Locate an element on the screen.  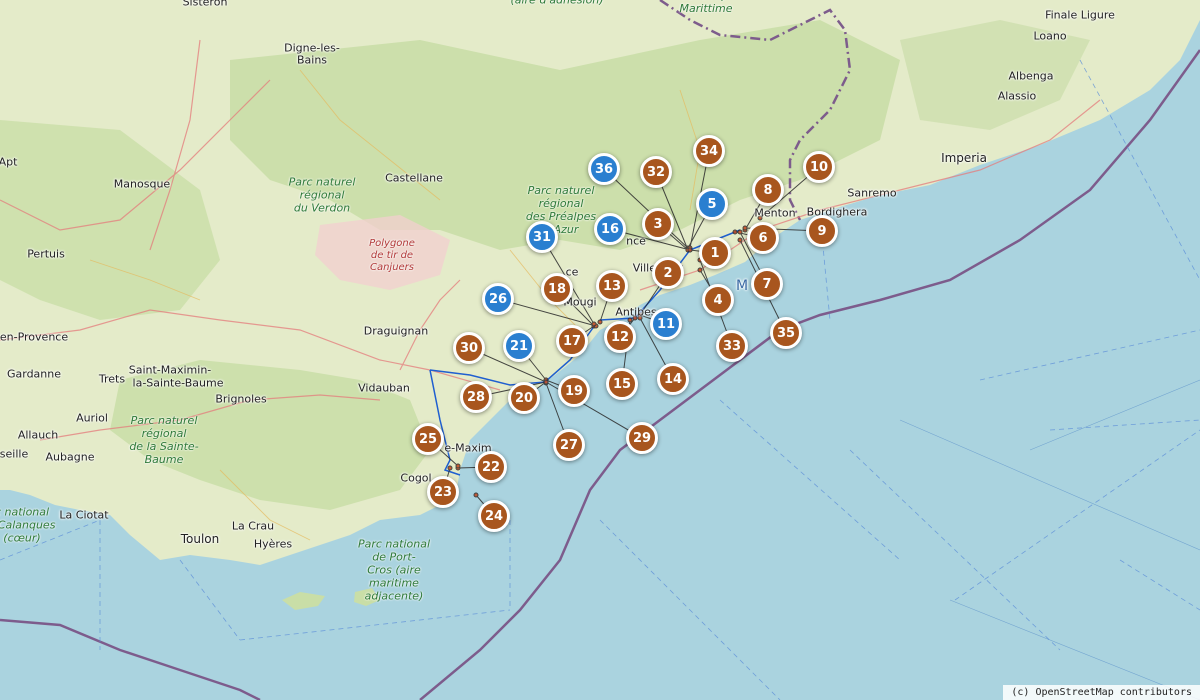
park-label-verdon: Parc naturel régional du Verdon is located at coordinates (322, 195).